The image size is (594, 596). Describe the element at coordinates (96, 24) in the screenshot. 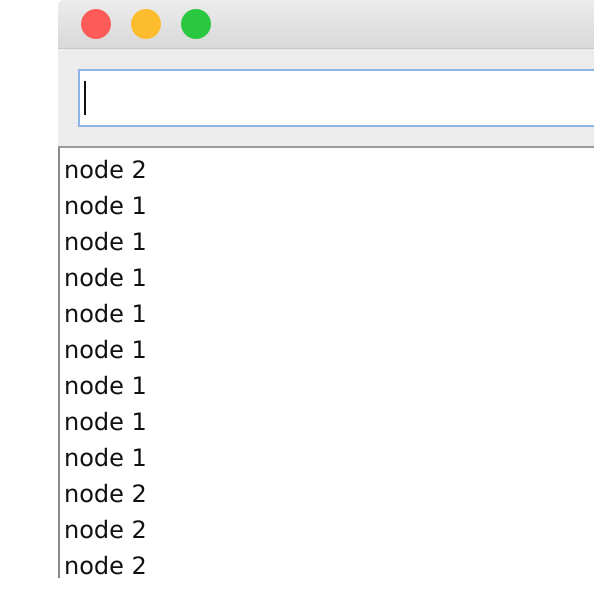

I see `close-button` at that location.